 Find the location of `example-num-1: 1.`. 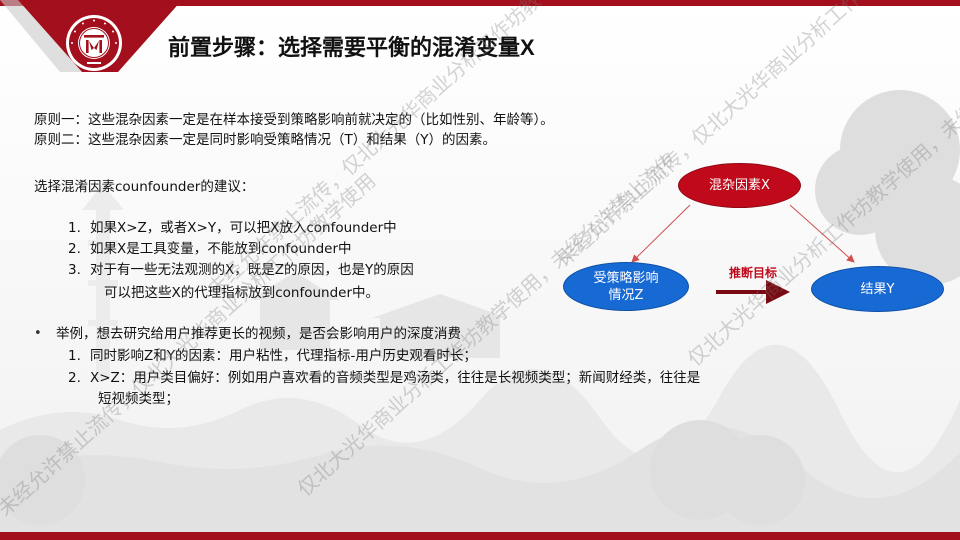

example-num-1: 1. is located at coordinates (74, 356).